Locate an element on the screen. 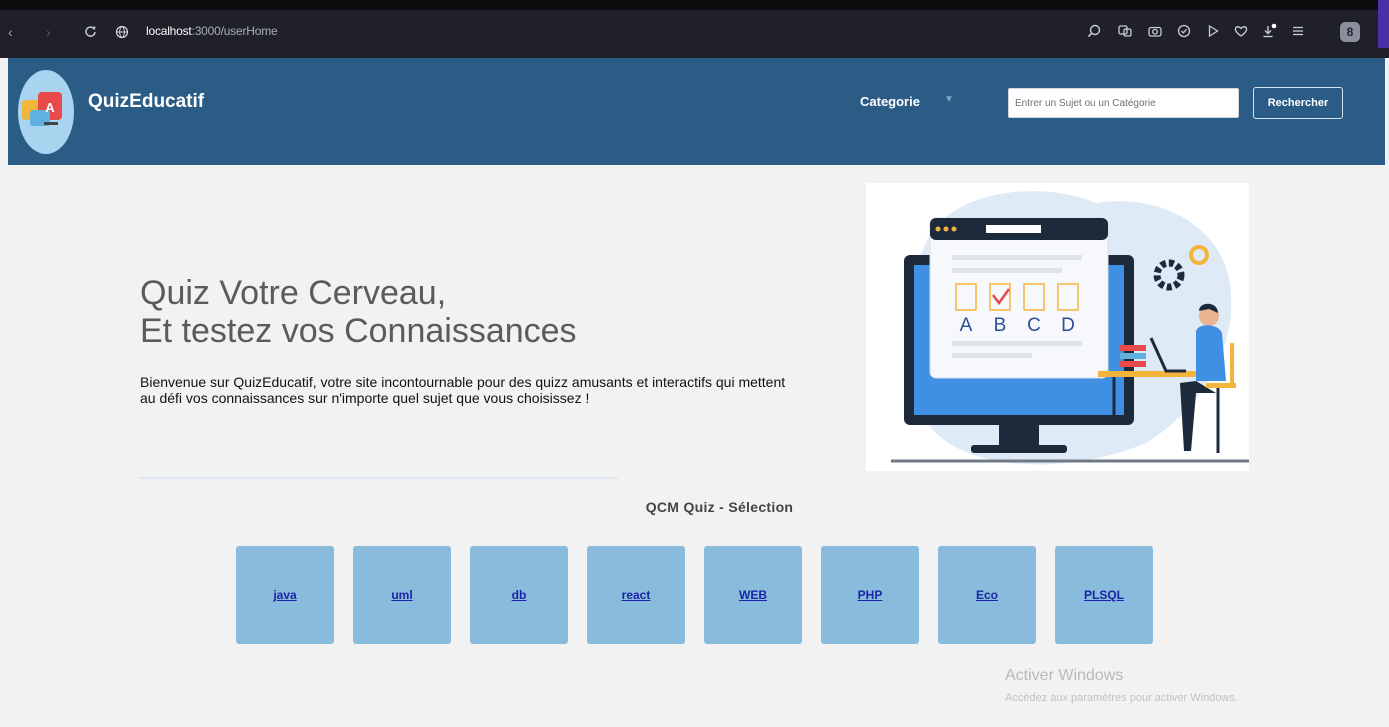 The image size is (1389, 727). quiz-card-list: java uml db react WEB PHP Eco PLSQL is located at coordinates (696, 595).